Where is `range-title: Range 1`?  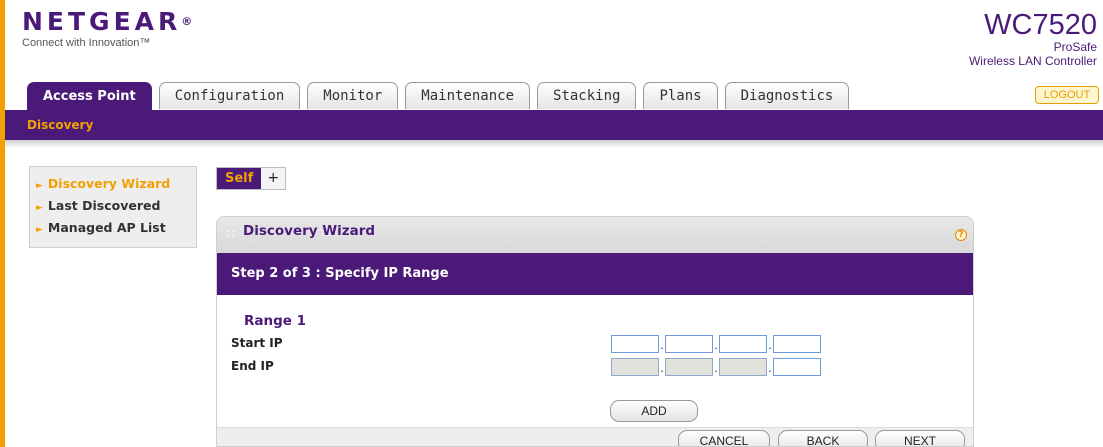
range-title: Range 1 is located at coordinates (275, 321).